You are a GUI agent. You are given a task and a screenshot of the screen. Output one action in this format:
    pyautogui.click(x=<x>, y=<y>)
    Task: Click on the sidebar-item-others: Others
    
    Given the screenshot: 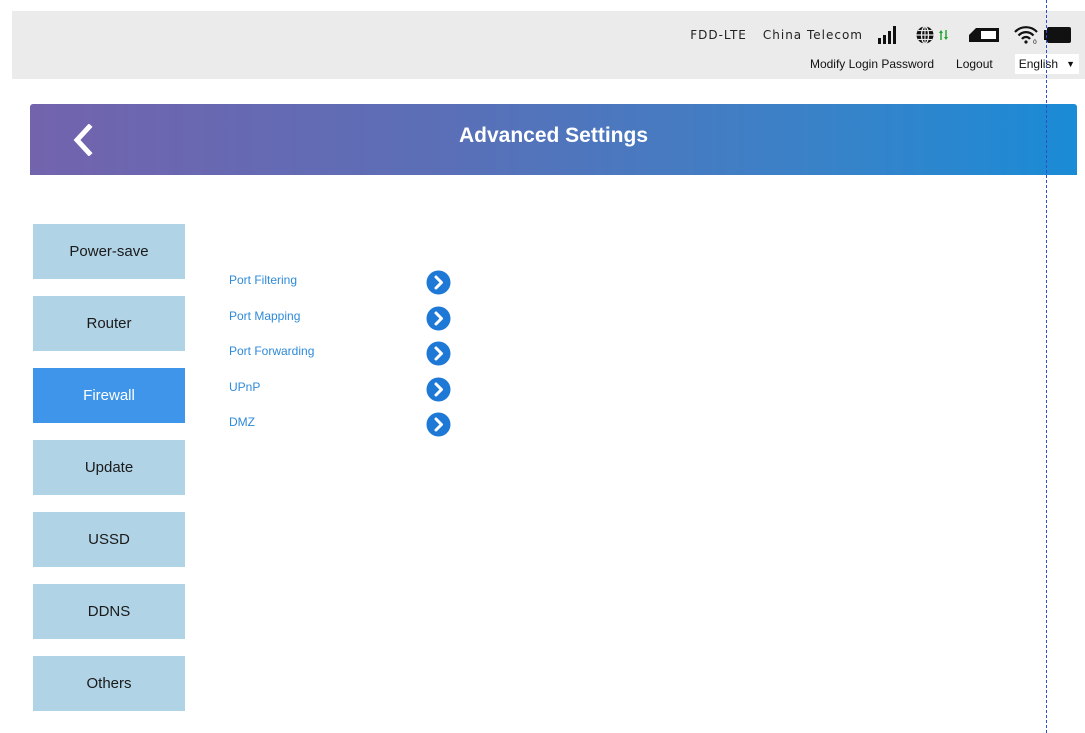 What is the action you would take?
    pyautogui.click(x=109, y=683)
    